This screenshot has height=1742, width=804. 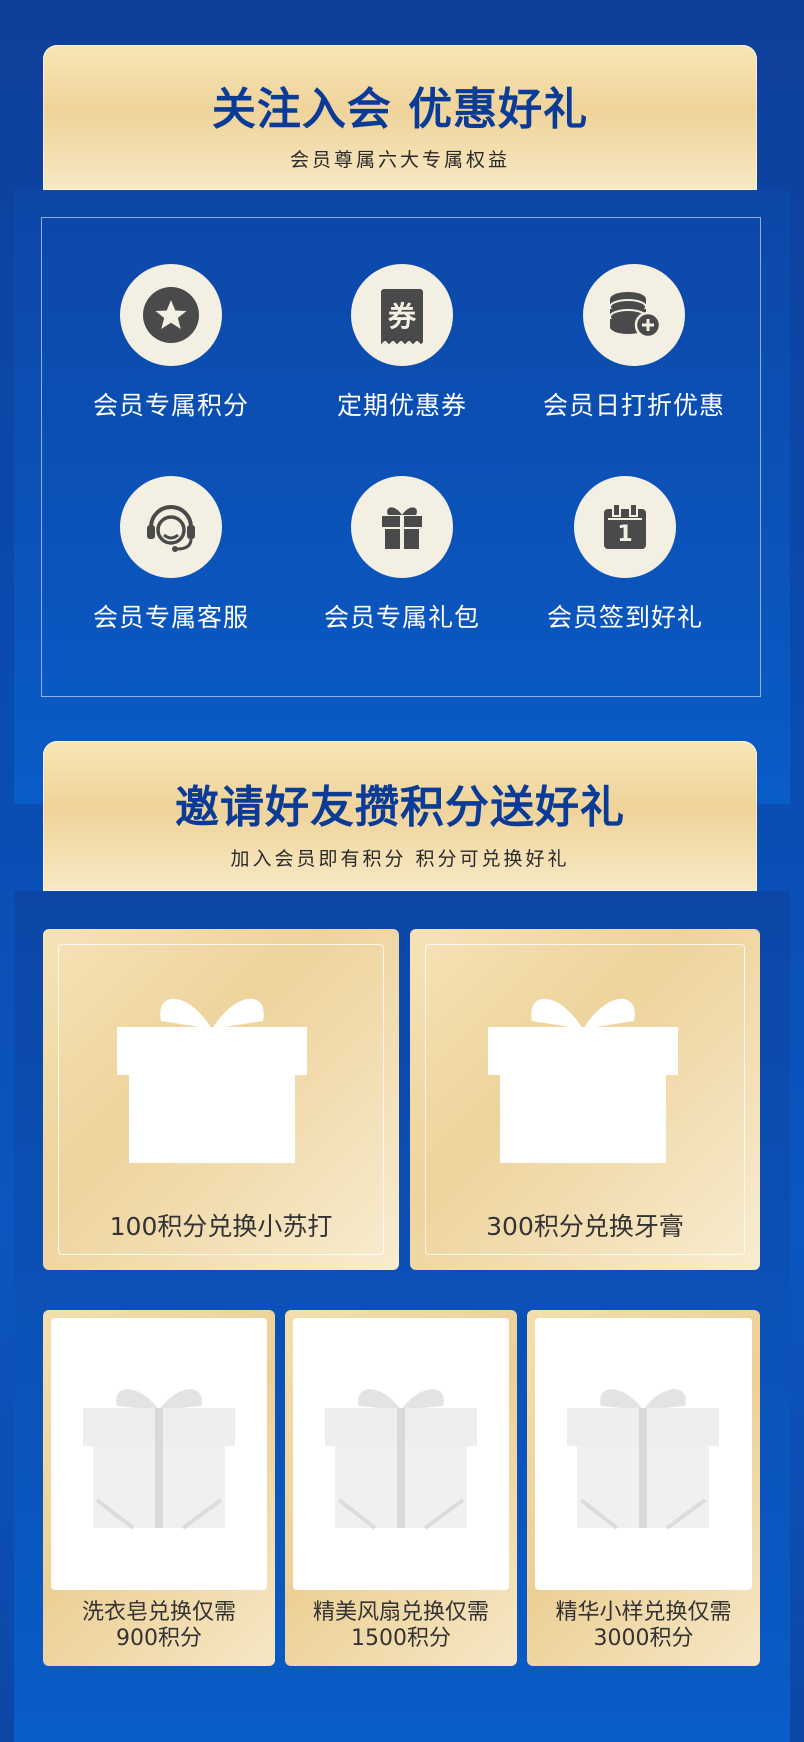 I want to click on headset-icon, so click(x=171, y=528).